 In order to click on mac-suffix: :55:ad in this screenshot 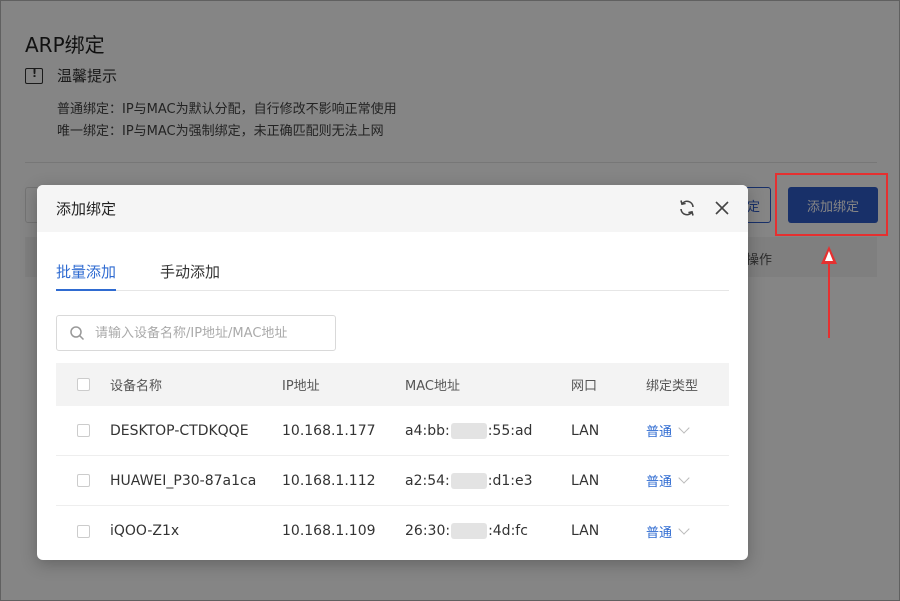, I will do `click(510, 430)`.